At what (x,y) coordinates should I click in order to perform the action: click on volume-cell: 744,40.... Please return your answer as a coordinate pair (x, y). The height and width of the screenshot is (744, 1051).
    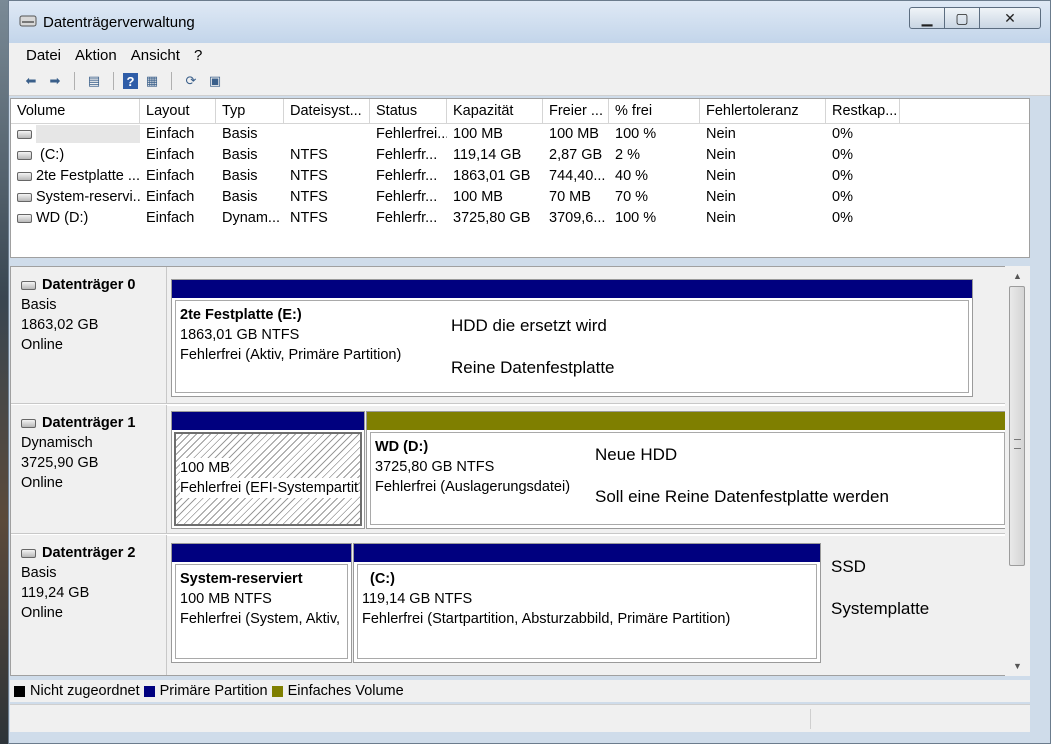
    Looking at the image, I should click on (576, 176).